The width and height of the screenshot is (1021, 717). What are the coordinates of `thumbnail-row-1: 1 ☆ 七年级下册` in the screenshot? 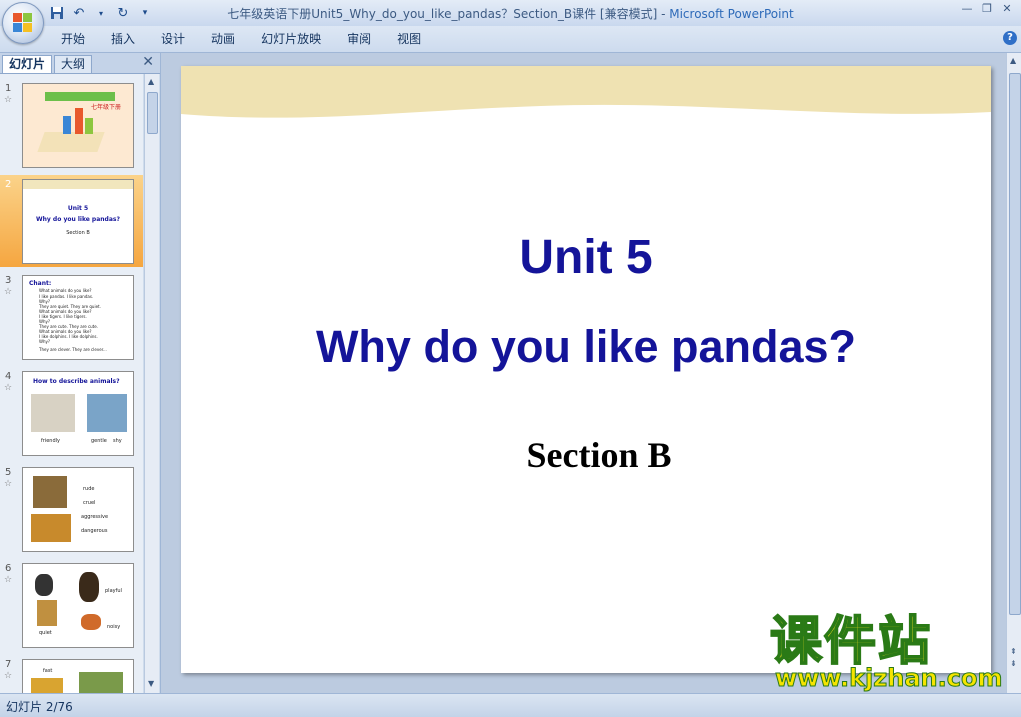 It's located at (71, 125).